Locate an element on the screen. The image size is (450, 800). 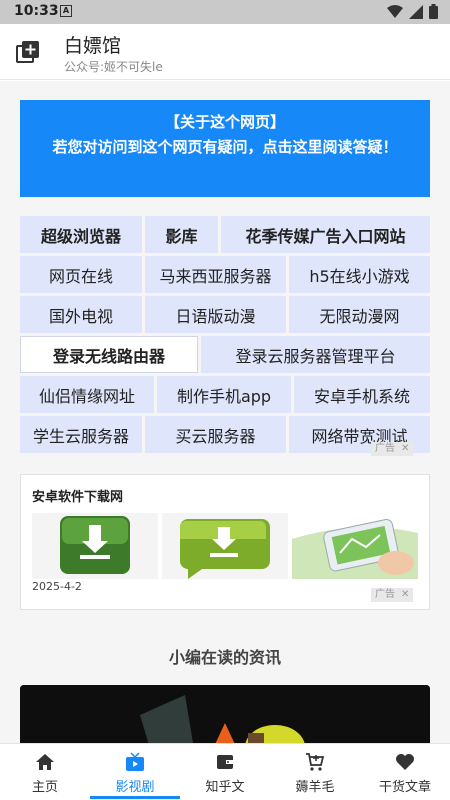
grid-link: 买云服务器 is located at coordinates (215, 434).